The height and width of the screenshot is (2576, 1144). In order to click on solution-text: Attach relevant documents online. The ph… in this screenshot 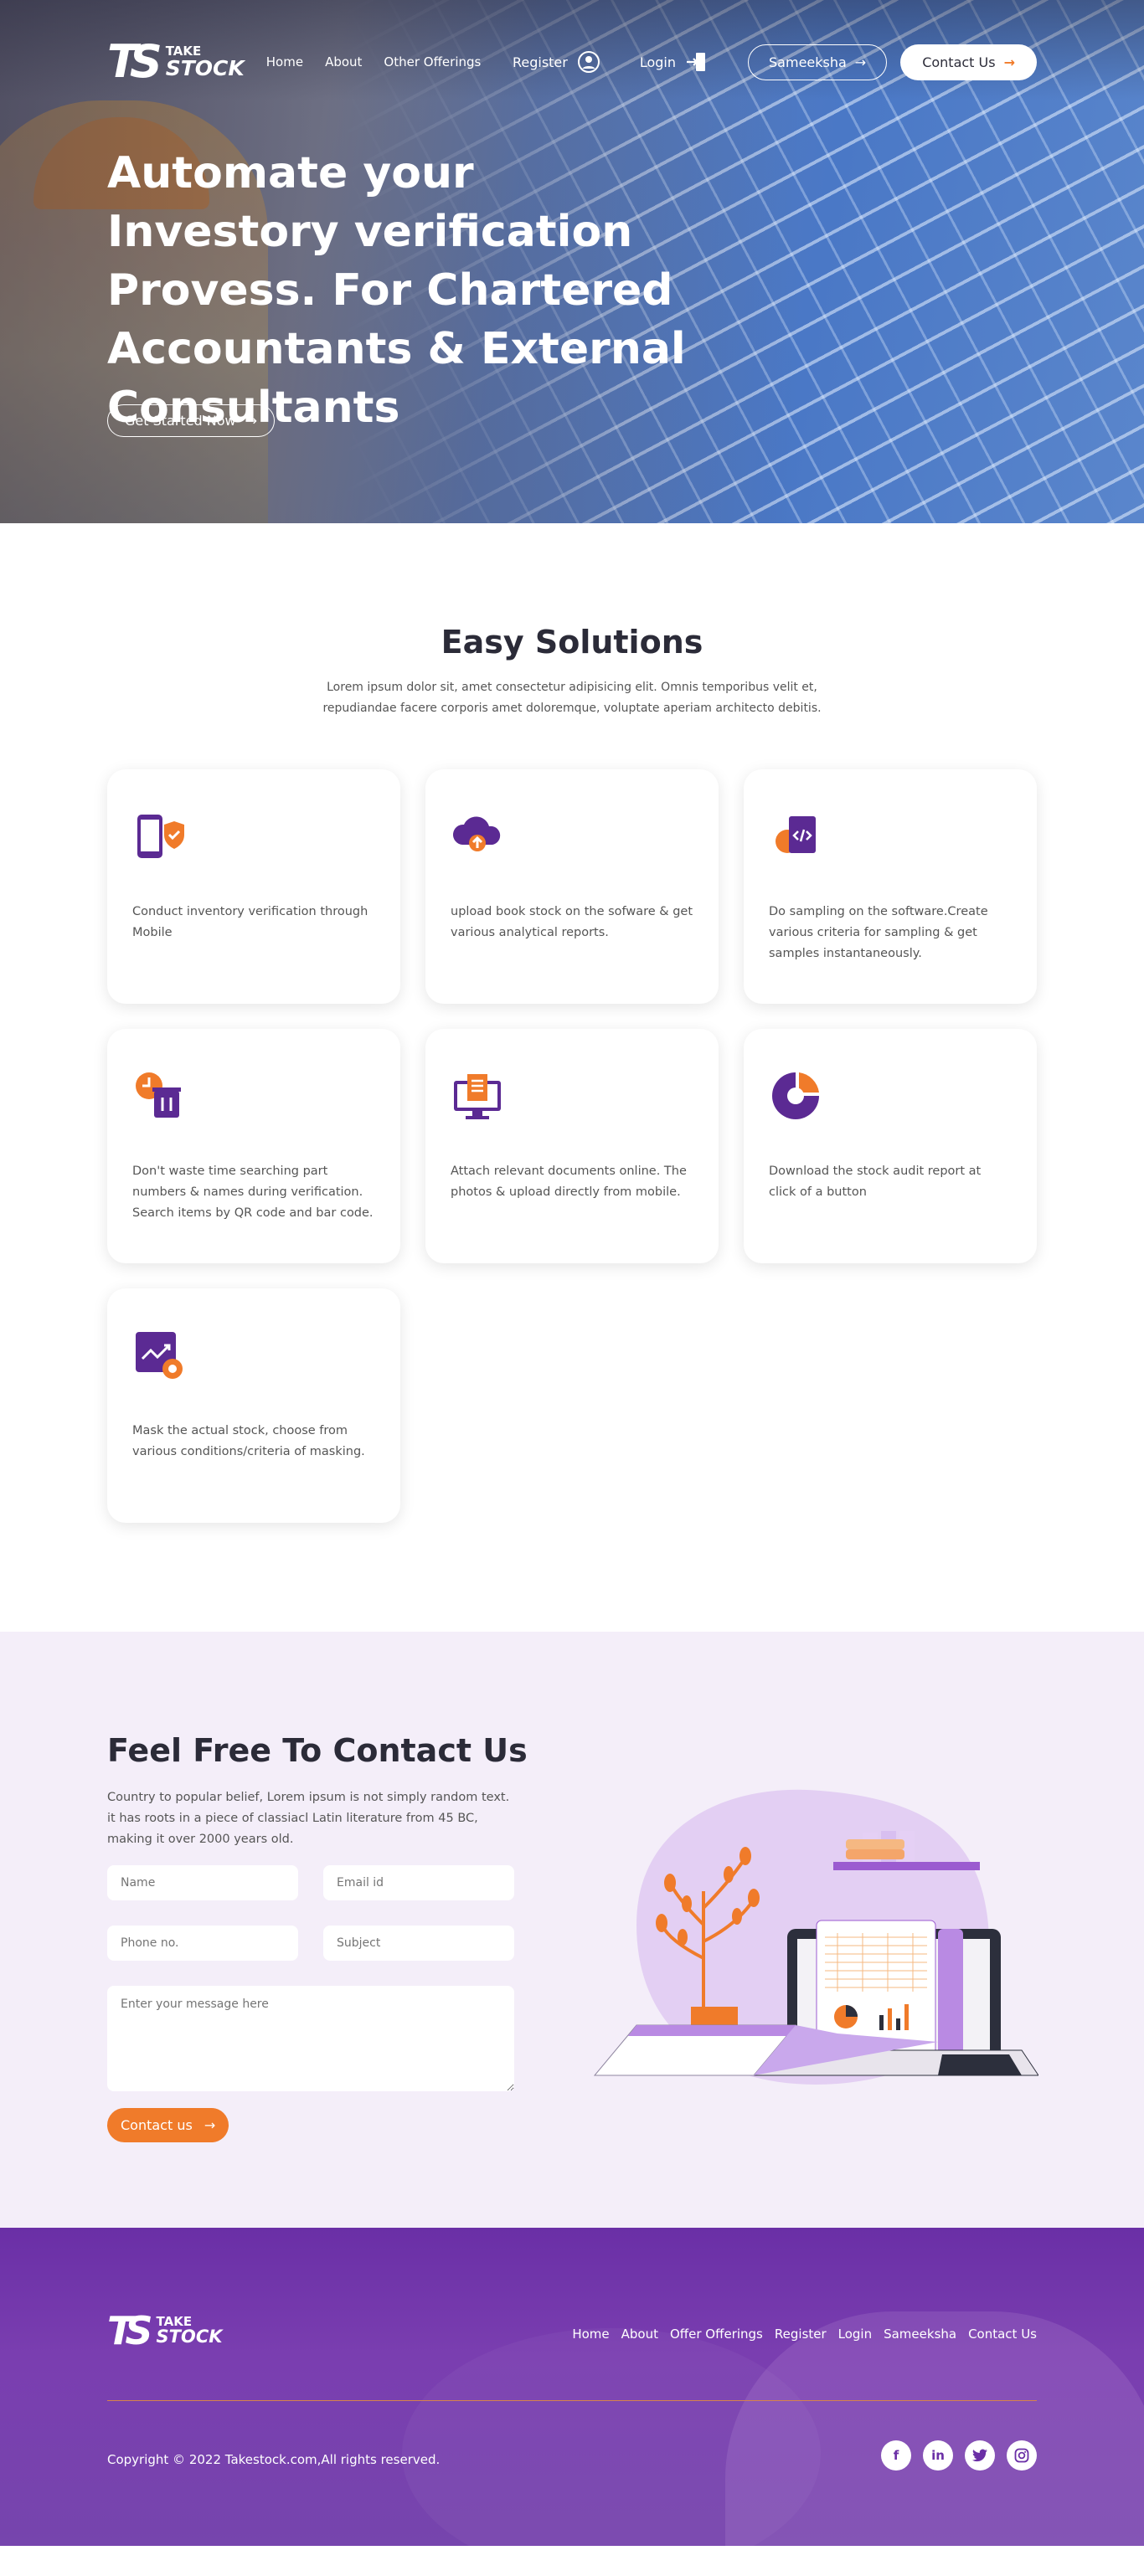, I will do `click(569, 1182)`.